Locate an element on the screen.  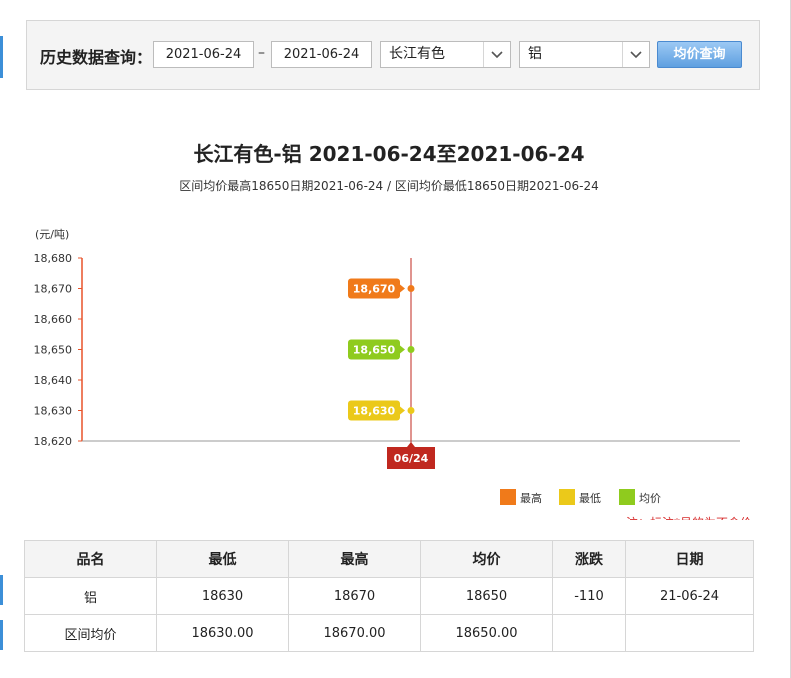
y-tick-label: 18,650 is located at coordinates (53, 350).